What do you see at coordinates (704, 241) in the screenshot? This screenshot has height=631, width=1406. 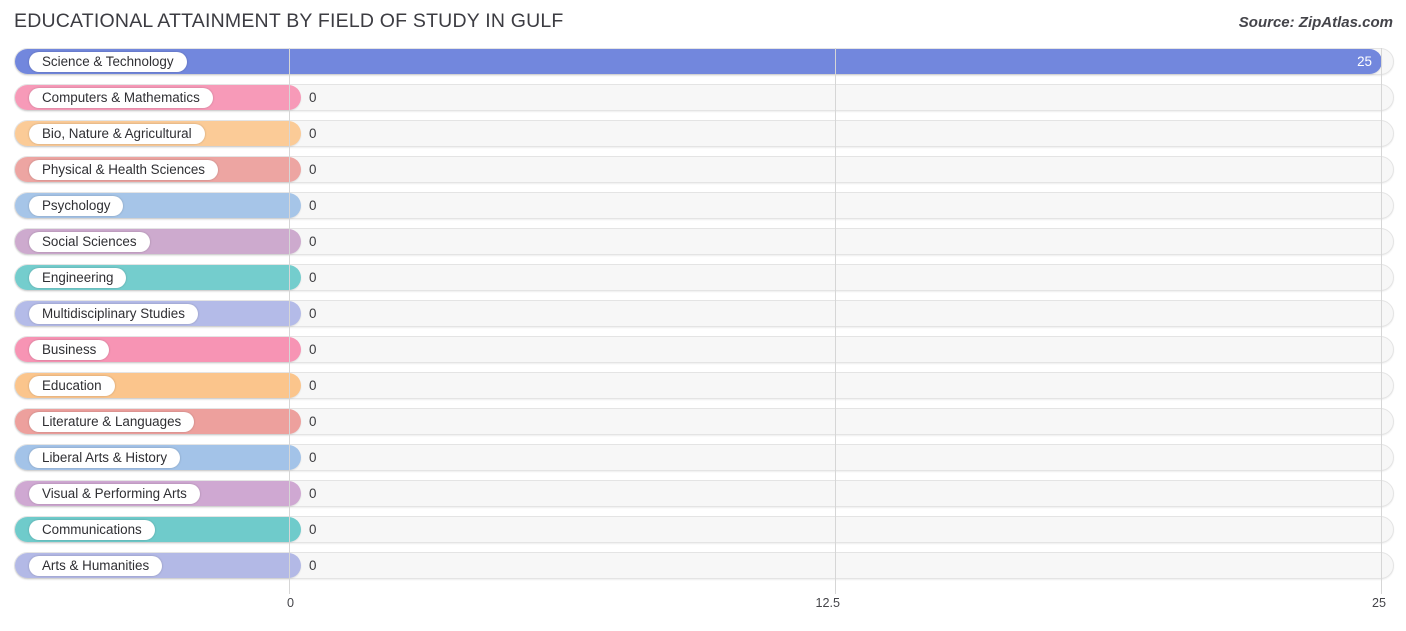 I see `bar-row: Social Sciences 0` at bounding box center [704, 241].